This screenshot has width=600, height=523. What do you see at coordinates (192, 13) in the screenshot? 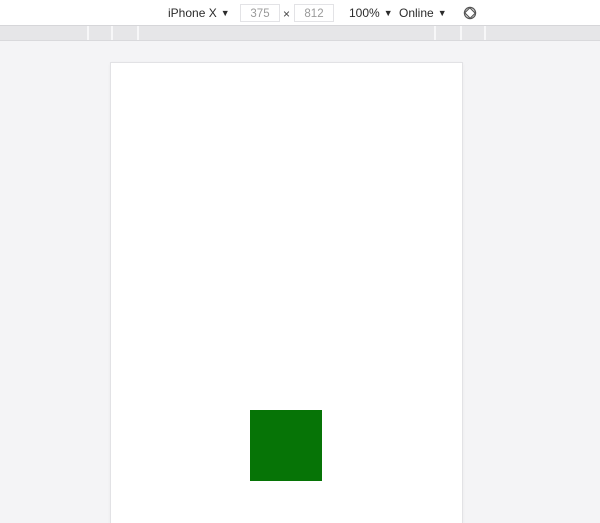
I see `device-select-label: iPhone X` at bounding box center [192, 13].